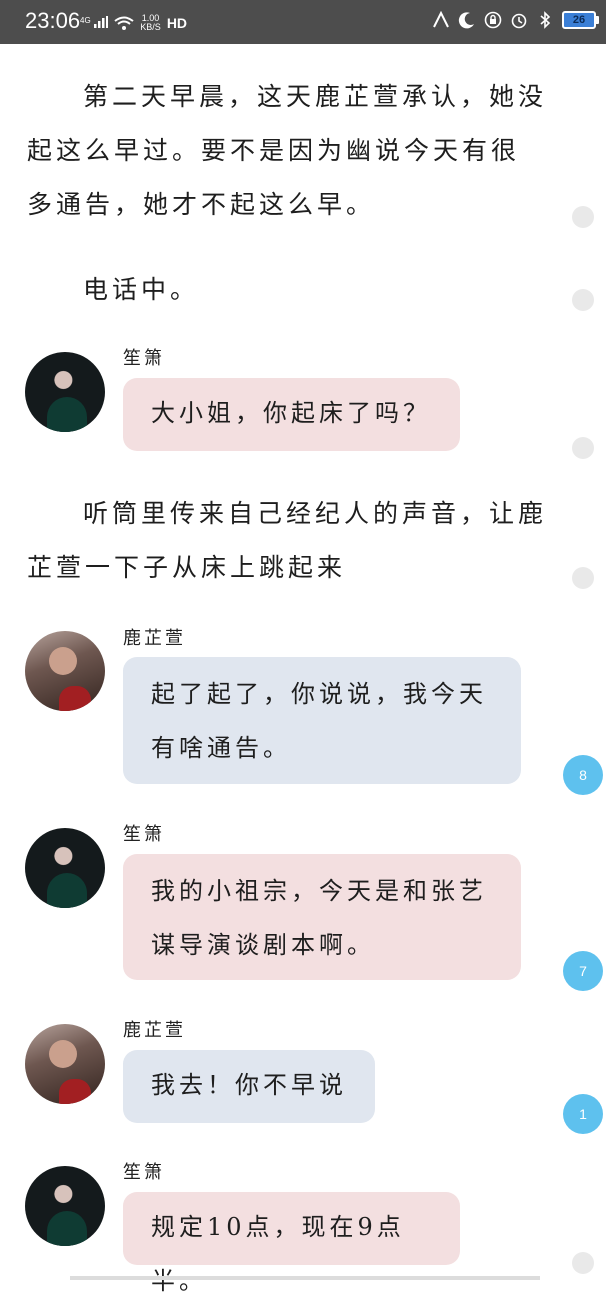 Image resolution: width=606 pixels, height=1308 pixels. What do you see at coordinates (466, 20) in the screenshot?
I see `moon-icon` at bounding box center [466, 20].